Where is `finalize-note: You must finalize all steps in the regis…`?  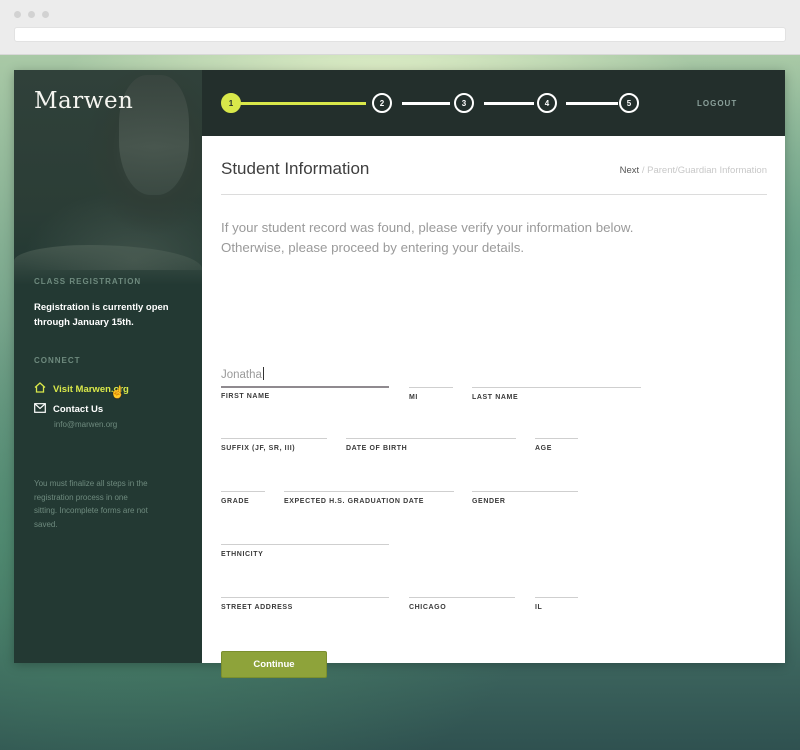
finalize-note: You must finalize all steps in the regis… is located at coordinates (91, 504).